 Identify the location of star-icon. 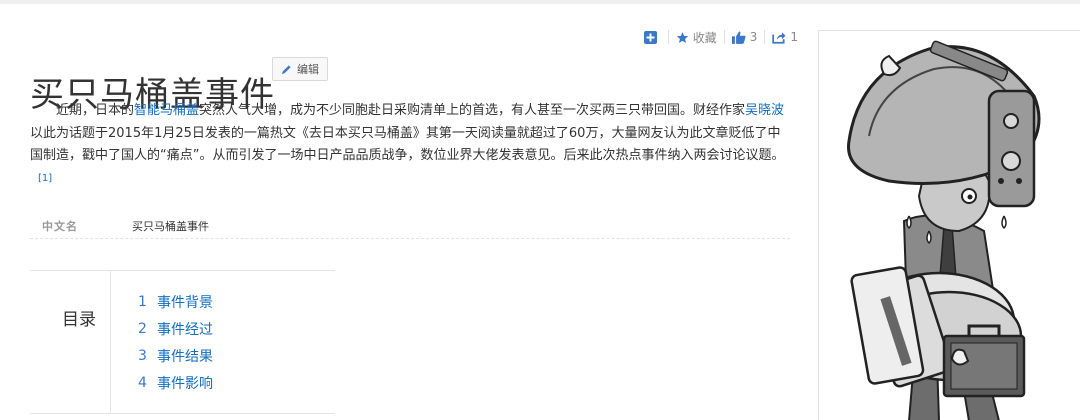
(682, 37).